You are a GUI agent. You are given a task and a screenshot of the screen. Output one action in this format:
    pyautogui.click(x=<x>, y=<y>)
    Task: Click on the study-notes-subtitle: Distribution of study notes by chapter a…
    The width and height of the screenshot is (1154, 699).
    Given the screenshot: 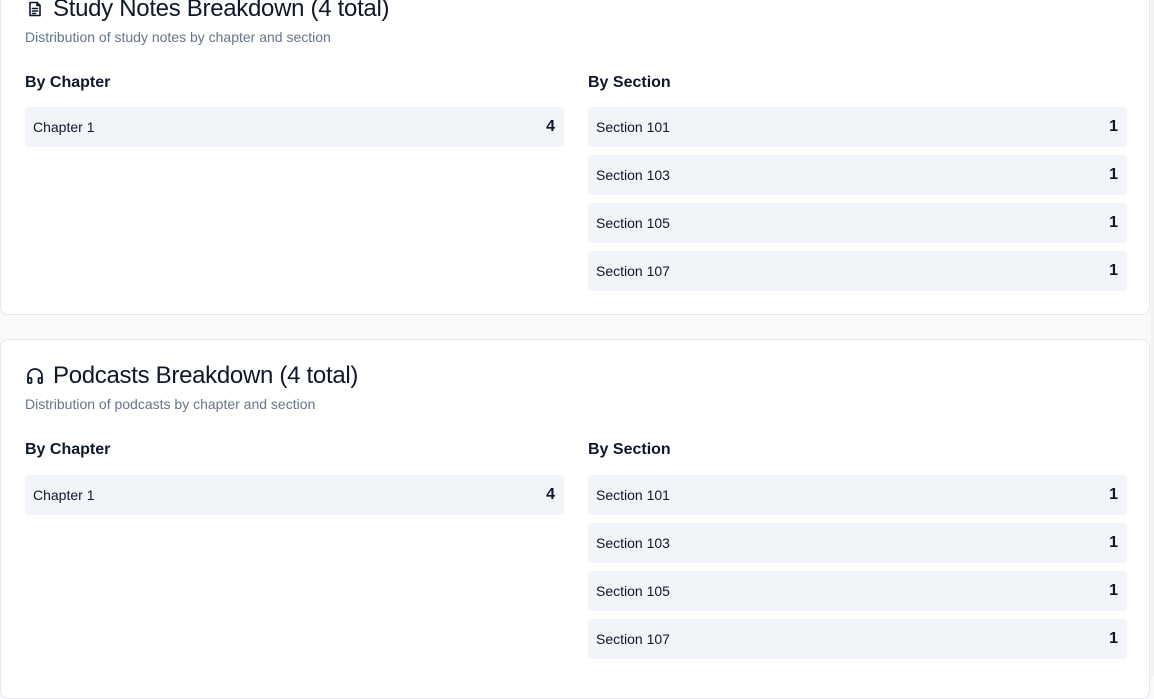 What is the action you would take?
    pyautogui.click(x=178, y=37)
    